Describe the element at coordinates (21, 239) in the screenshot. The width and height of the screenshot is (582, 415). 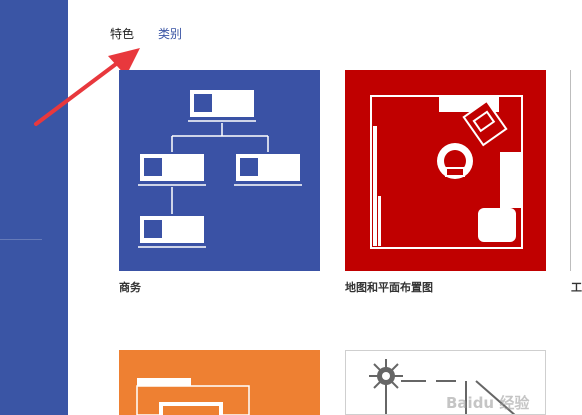
I see `sidebar-divider` at that location.